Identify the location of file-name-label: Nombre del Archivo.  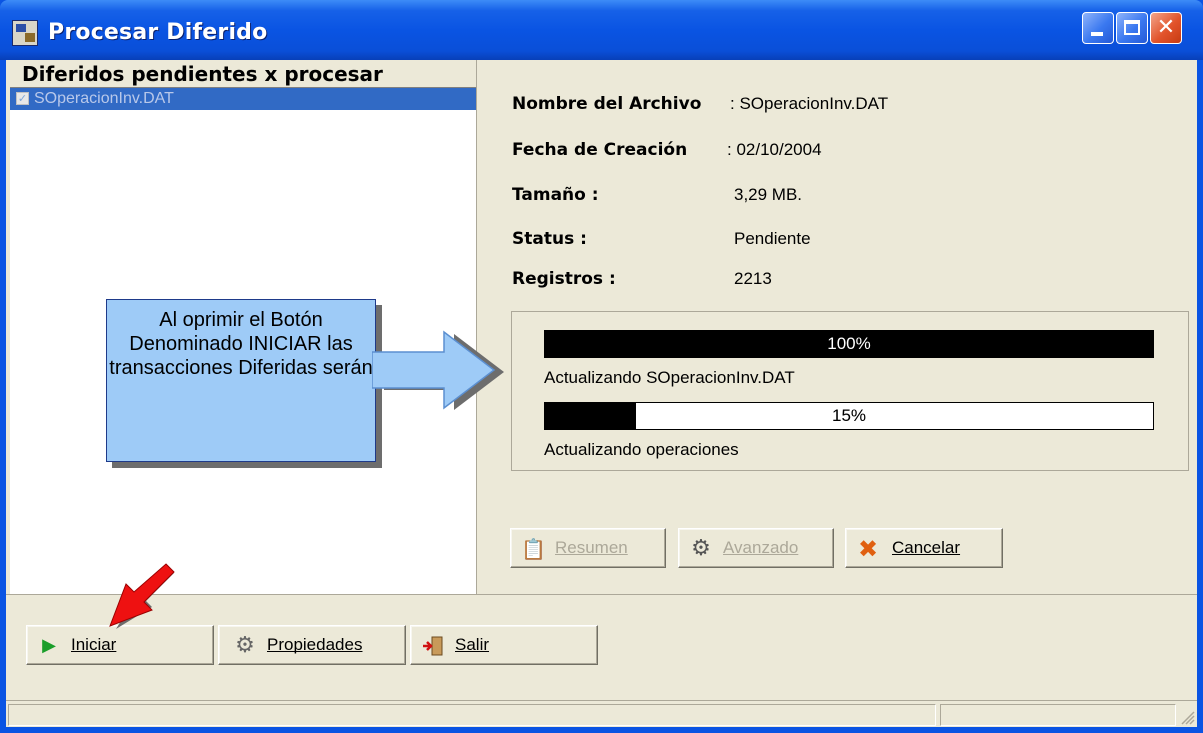
(607, 104).